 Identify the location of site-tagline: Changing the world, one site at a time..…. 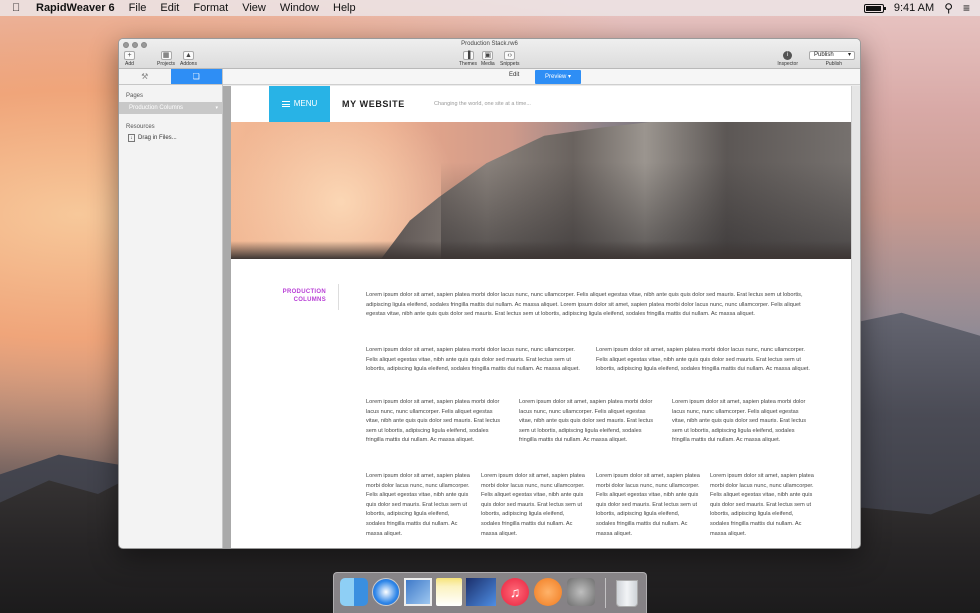
(482, 104).